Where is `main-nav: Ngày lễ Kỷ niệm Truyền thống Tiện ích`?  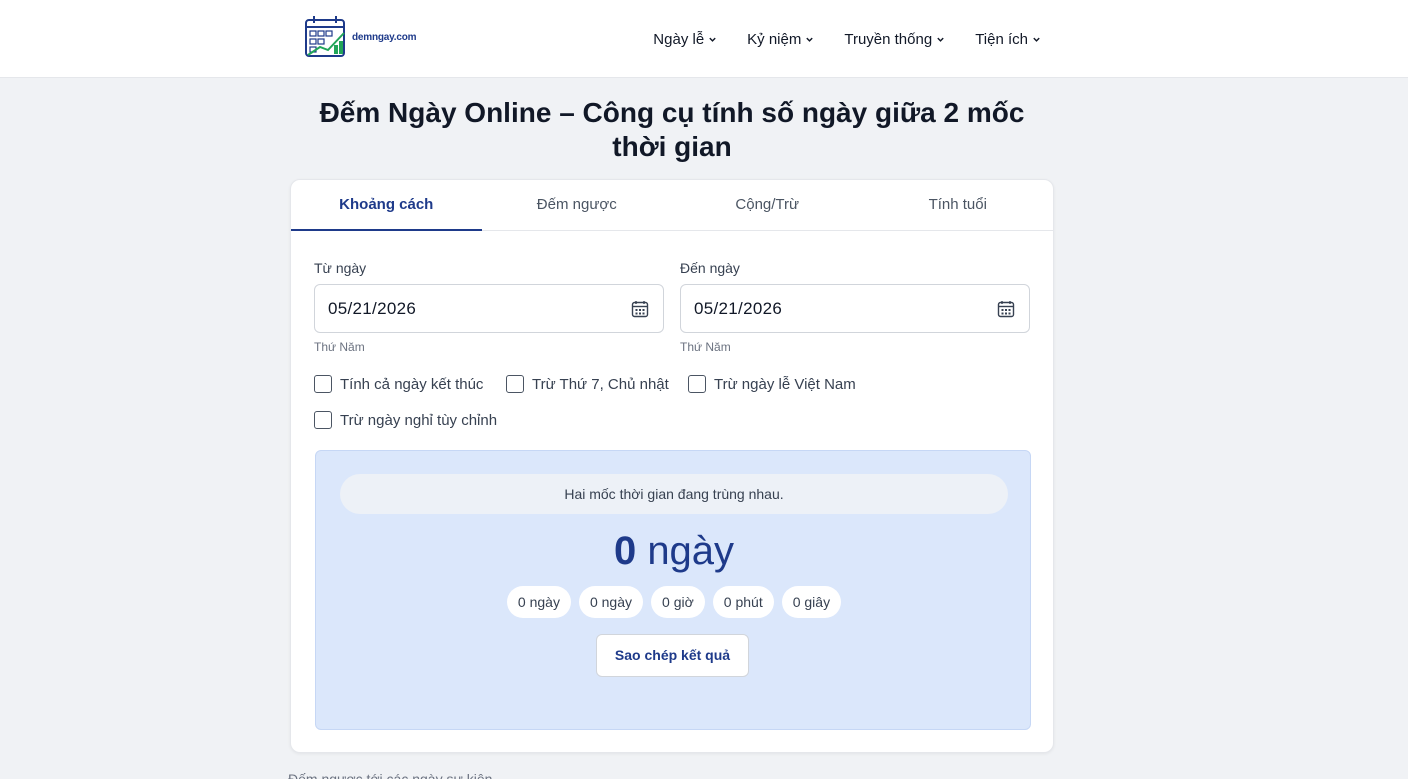
main-nav: Ngày lễ Kỷ niệm Truyền thống Tiện ích is located at coordinates (847, 39).